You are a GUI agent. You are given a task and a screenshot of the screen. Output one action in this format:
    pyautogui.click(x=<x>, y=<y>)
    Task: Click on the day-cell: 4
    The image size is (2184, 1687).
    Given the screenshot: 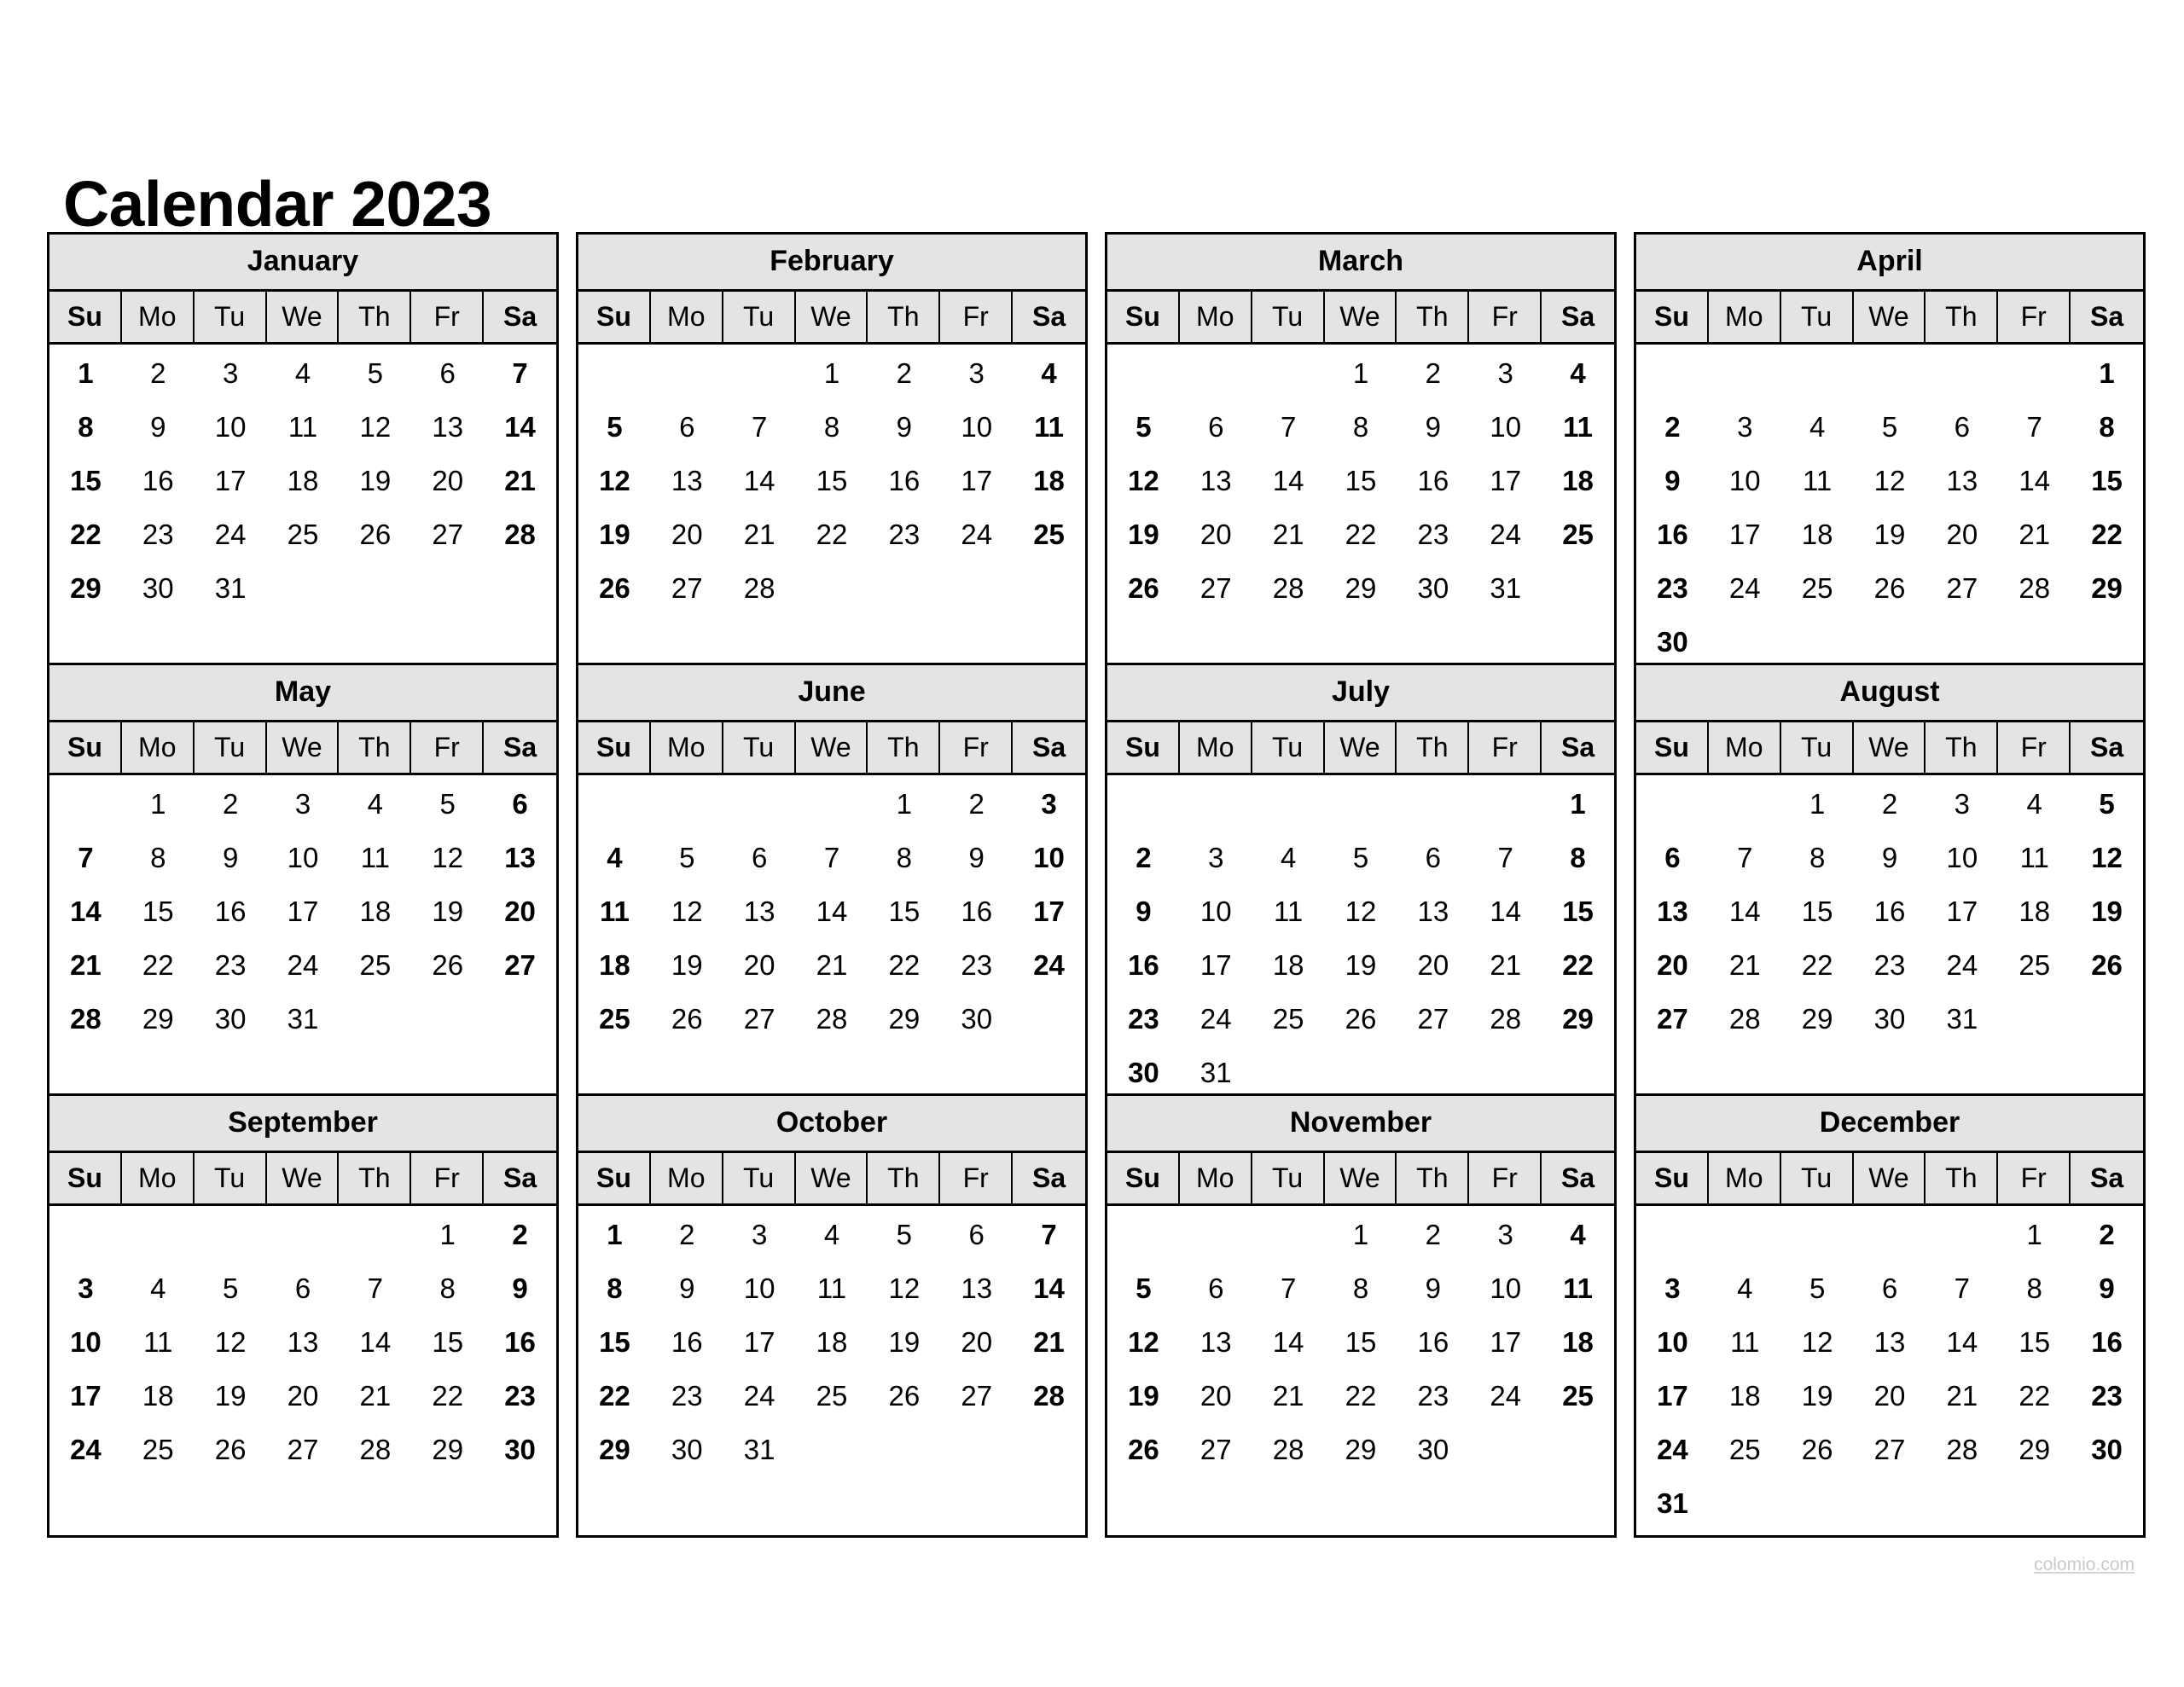 What is the action you would take?
    pyautogui.click(x=1817, y=427)
    